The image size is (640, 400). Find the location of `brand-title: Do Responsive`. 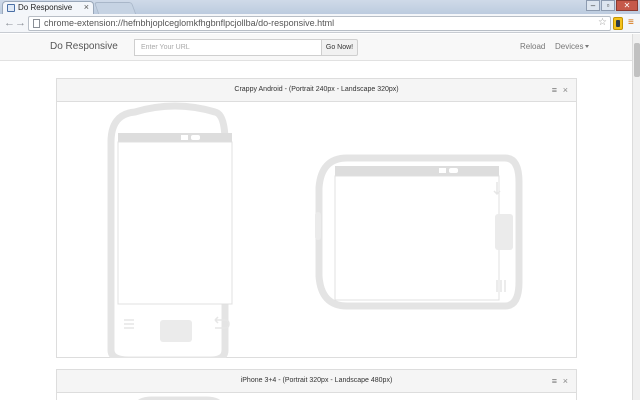

brand-title: Do Responsive is located at coordinates (84, 46).